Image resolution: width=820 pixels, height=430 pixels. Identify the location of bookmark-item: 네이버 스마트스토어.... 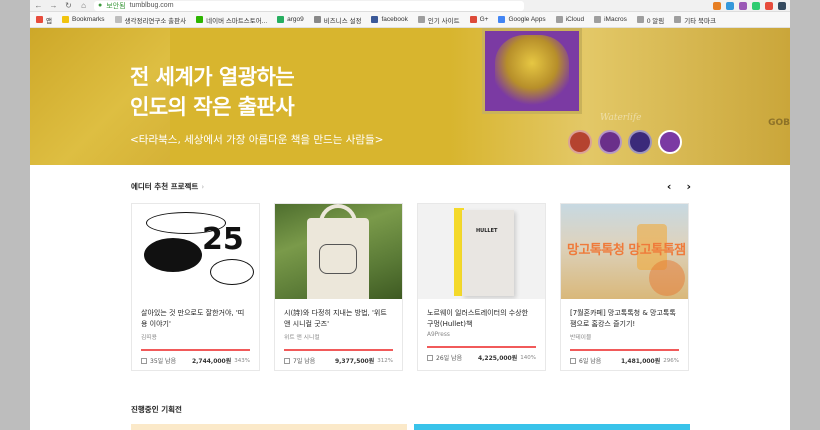
(231, 20).